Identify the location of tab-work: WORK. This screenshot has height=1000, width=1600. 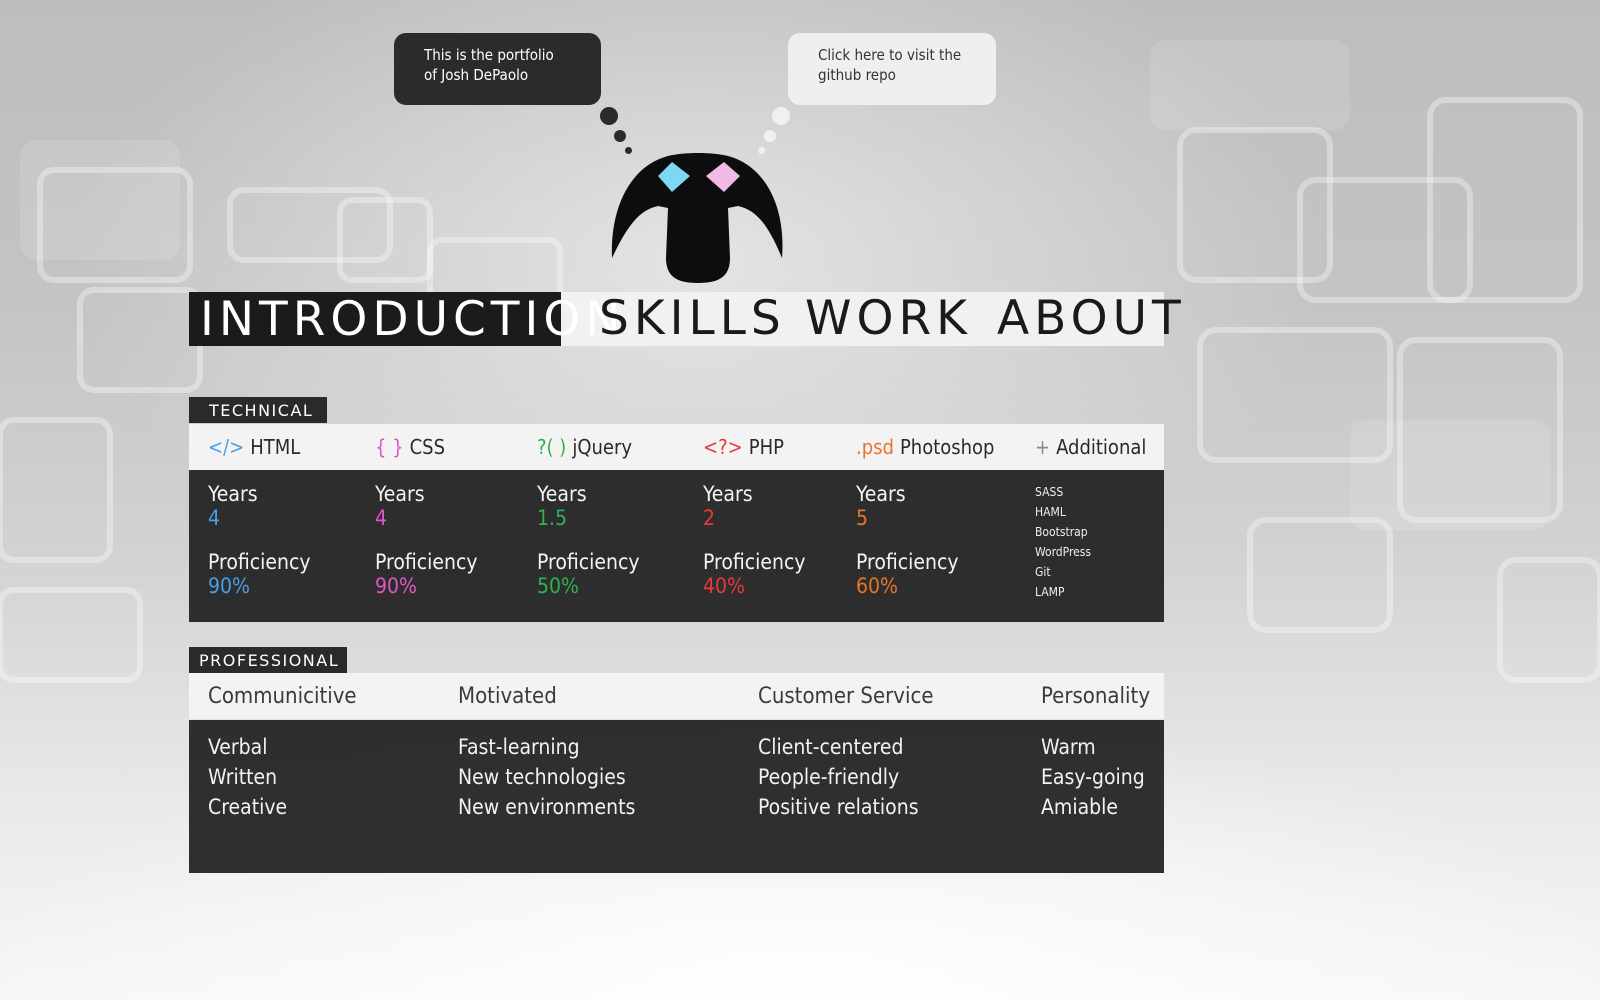
(886, 319).